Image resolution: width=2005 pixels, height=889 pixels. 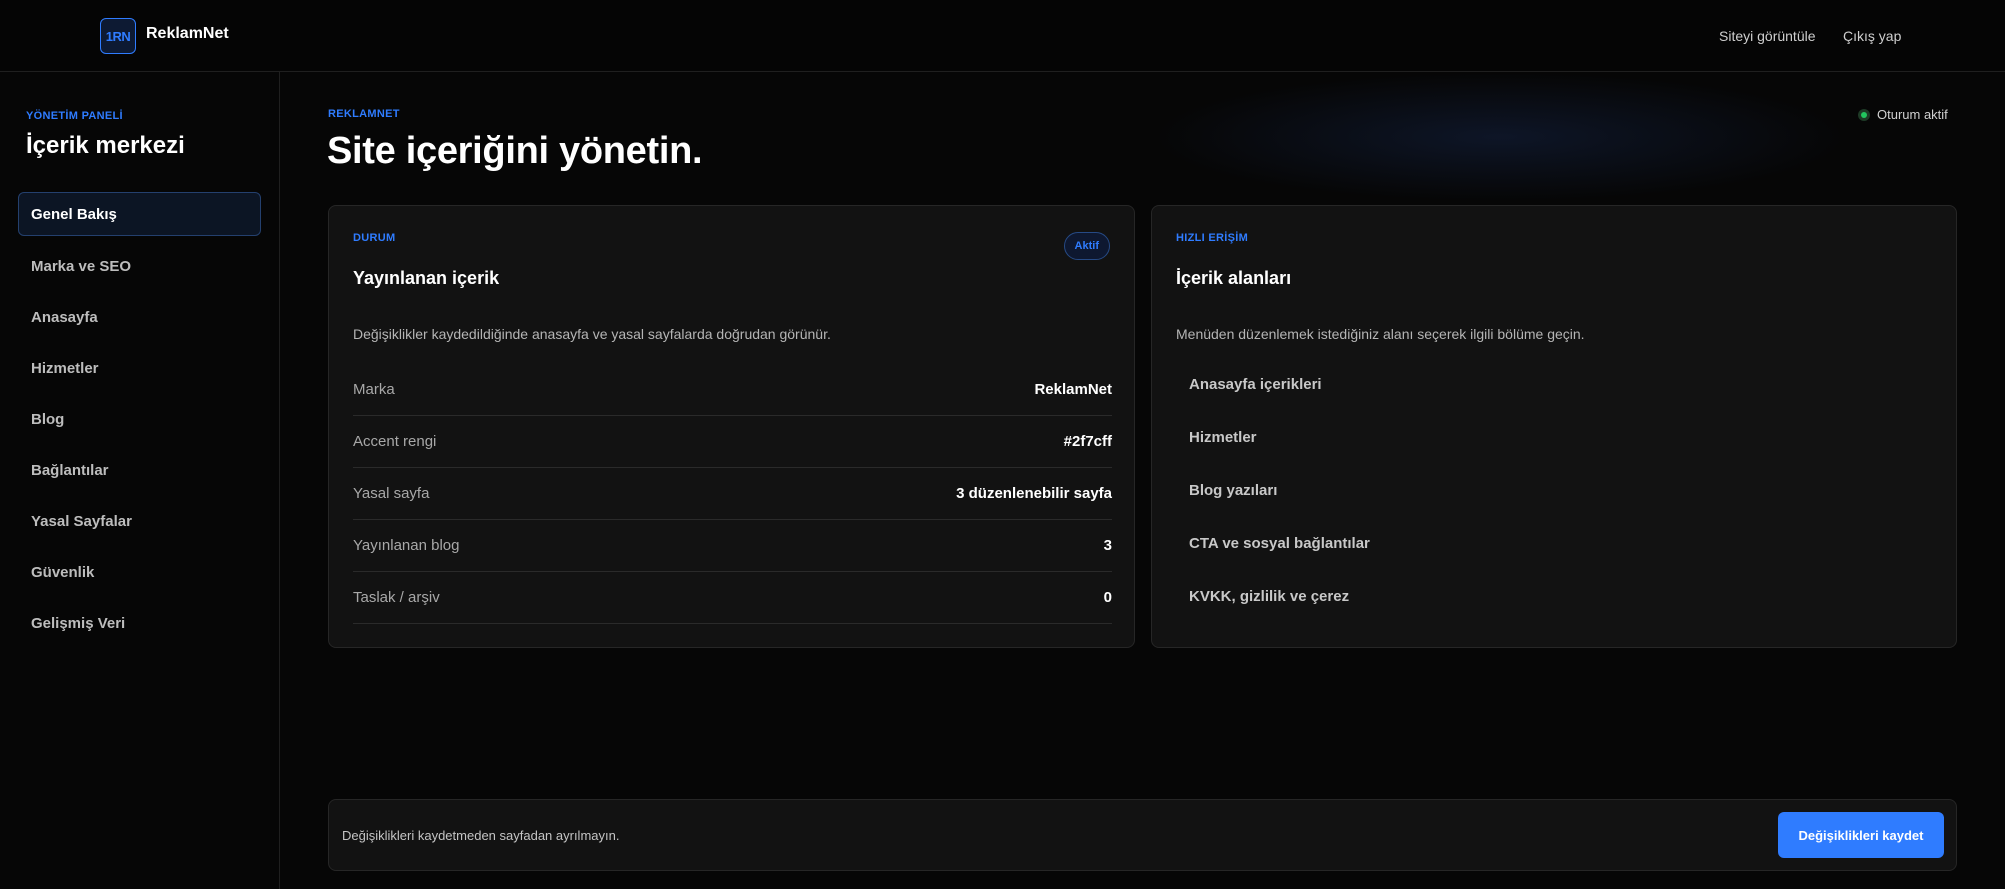 I want to click on sidebar-title: İçerik merkezi, so click(x=105, y=145).